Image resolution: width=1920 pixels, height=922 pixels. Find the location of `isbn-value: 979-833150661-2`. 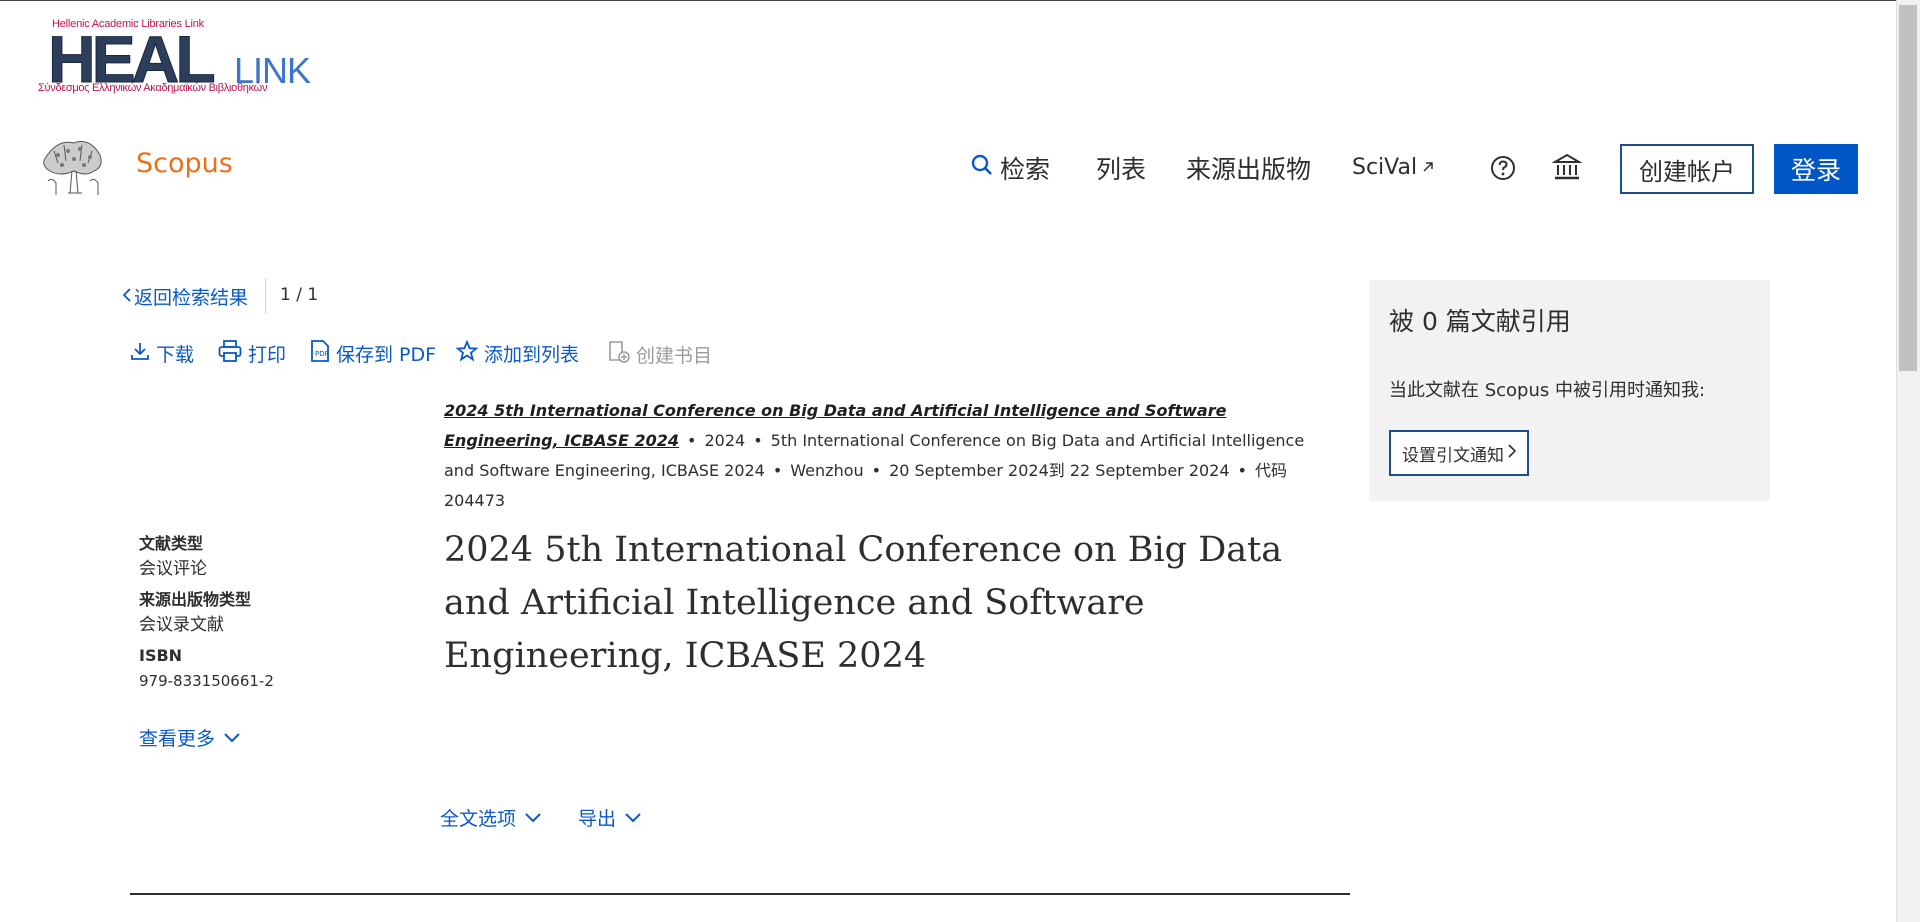

isbn-value: 979-833150661-2 is located at coordinates (206, 681).